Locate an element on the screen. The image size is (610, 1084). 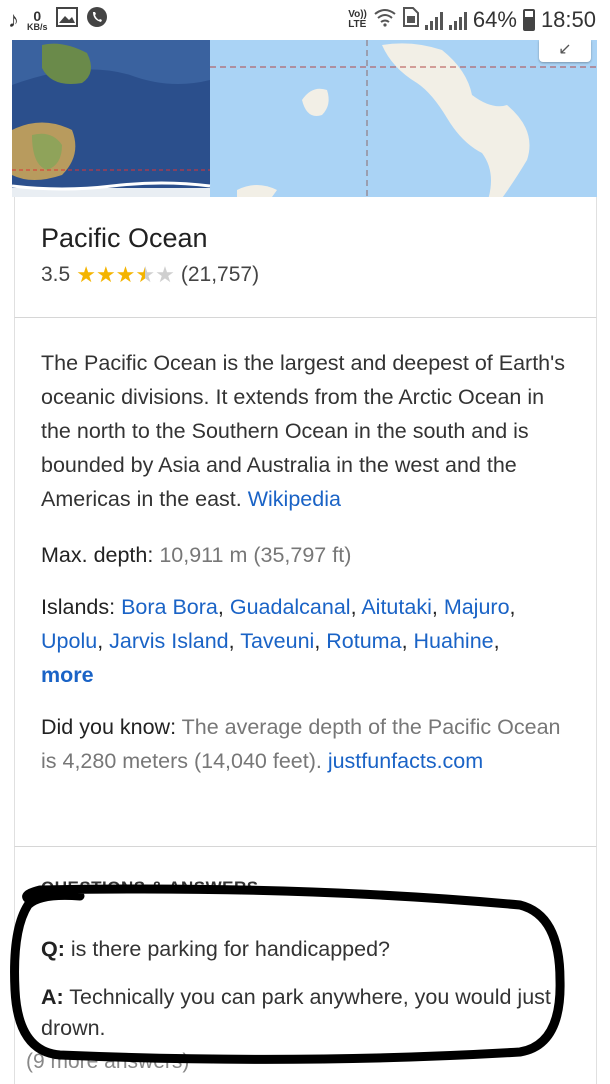
volte-indicator: Vo)) LTE is located at coordinates (357, 20).